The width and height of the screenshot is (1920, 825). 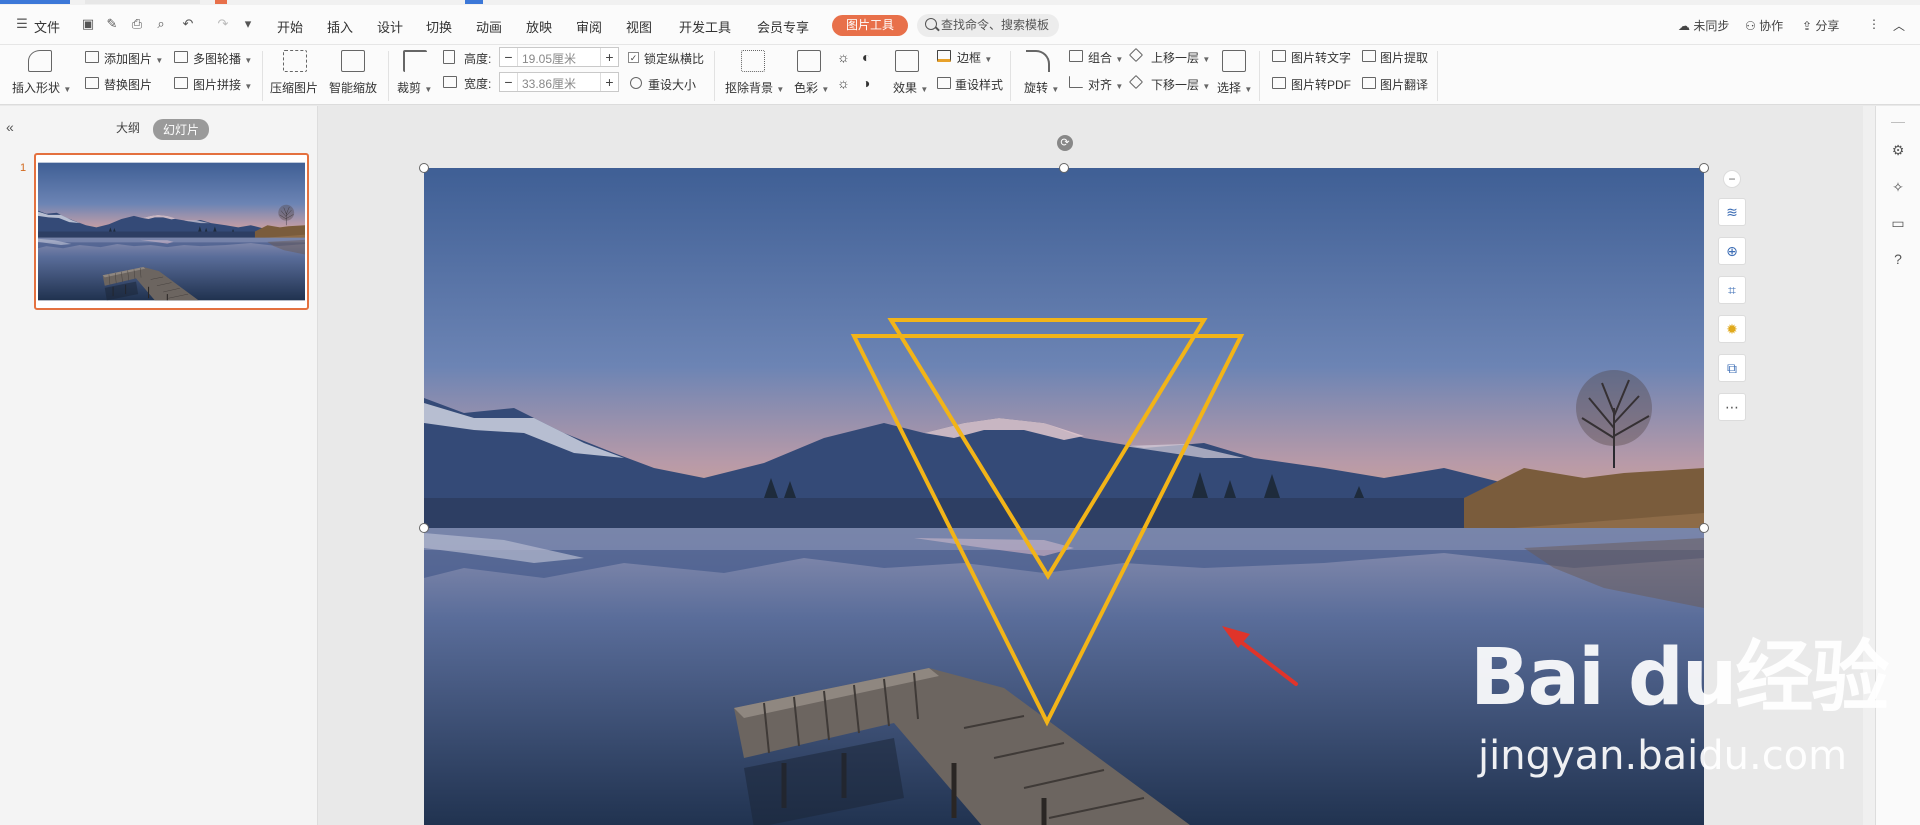 I want to click on tab-view: 视图, so click(x=639, y=26).